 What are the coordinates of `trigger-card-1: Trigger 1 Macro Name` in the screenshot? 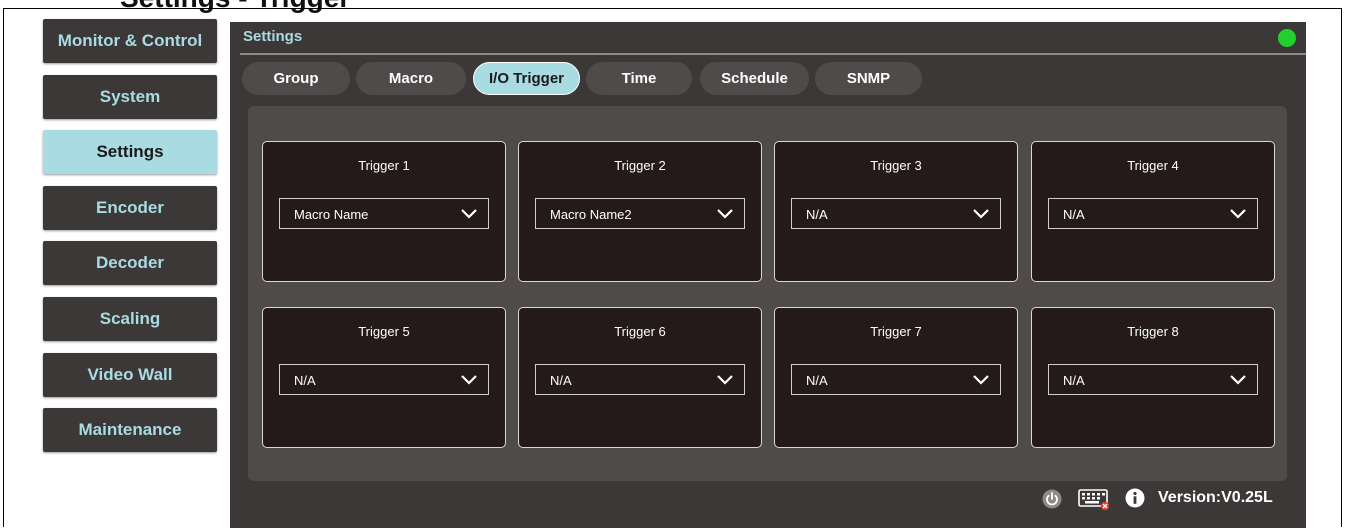 It's located at (384, 211).